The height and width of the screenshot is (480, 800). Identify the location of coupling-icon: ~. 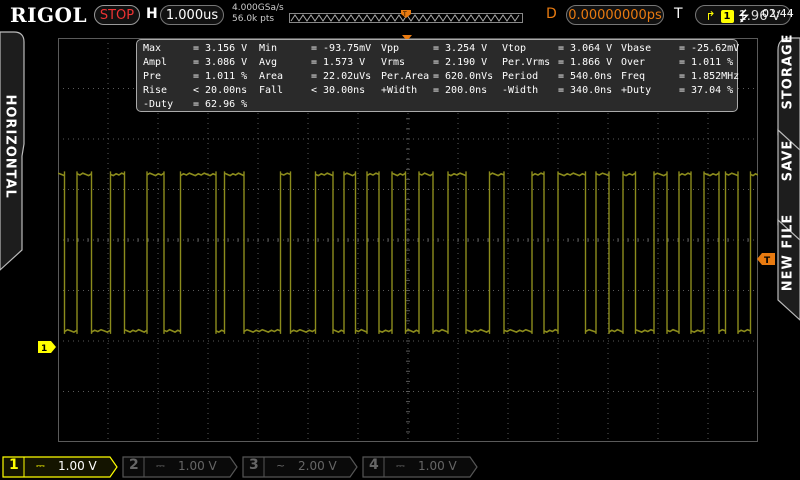
(281, 465).